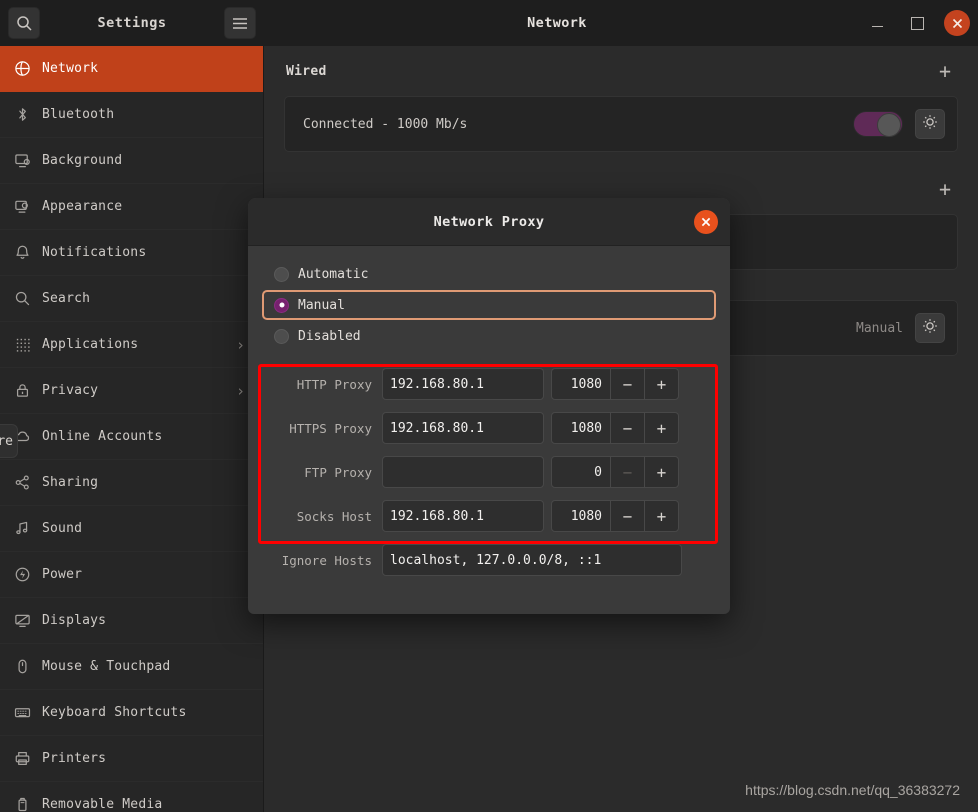 The image size is (978, 812). What do you see at coordinates (131, 69) in the screenshot?
I see `sidebar-item-network: Network` at bounding box center [131, 69].